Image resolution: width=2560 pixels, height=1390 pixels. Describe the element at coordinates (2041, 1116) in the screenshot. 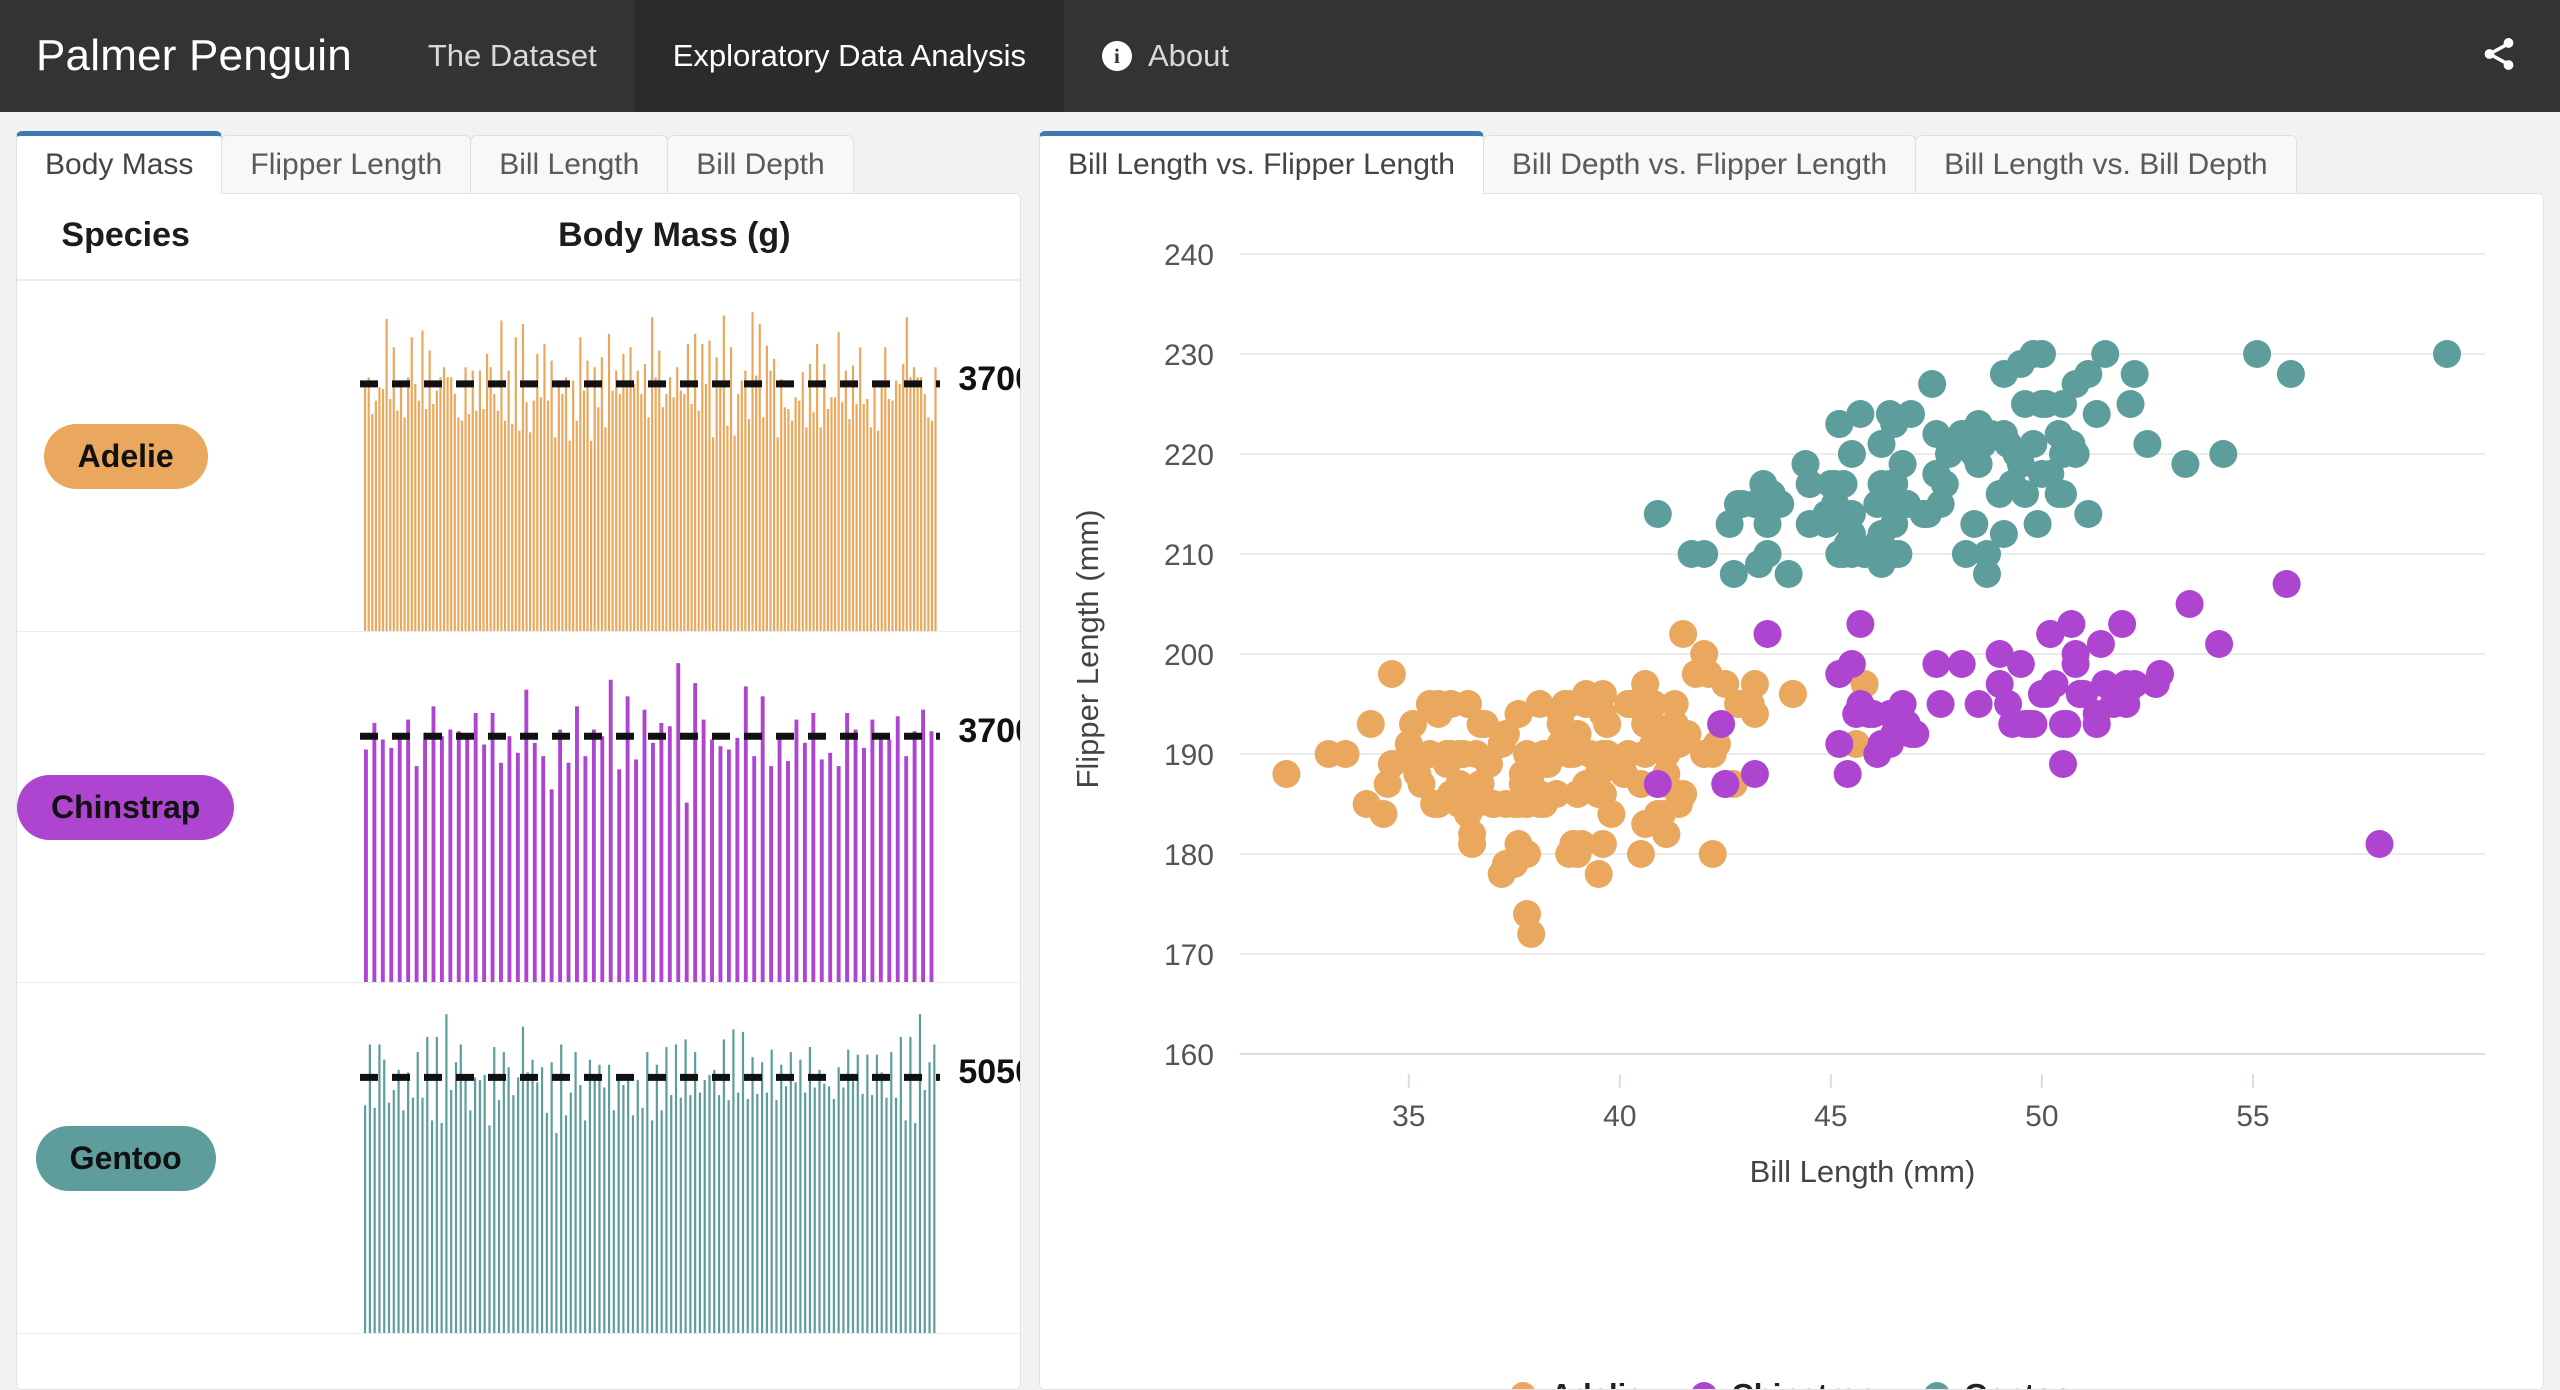

I see `svg-text: 50` at that location.